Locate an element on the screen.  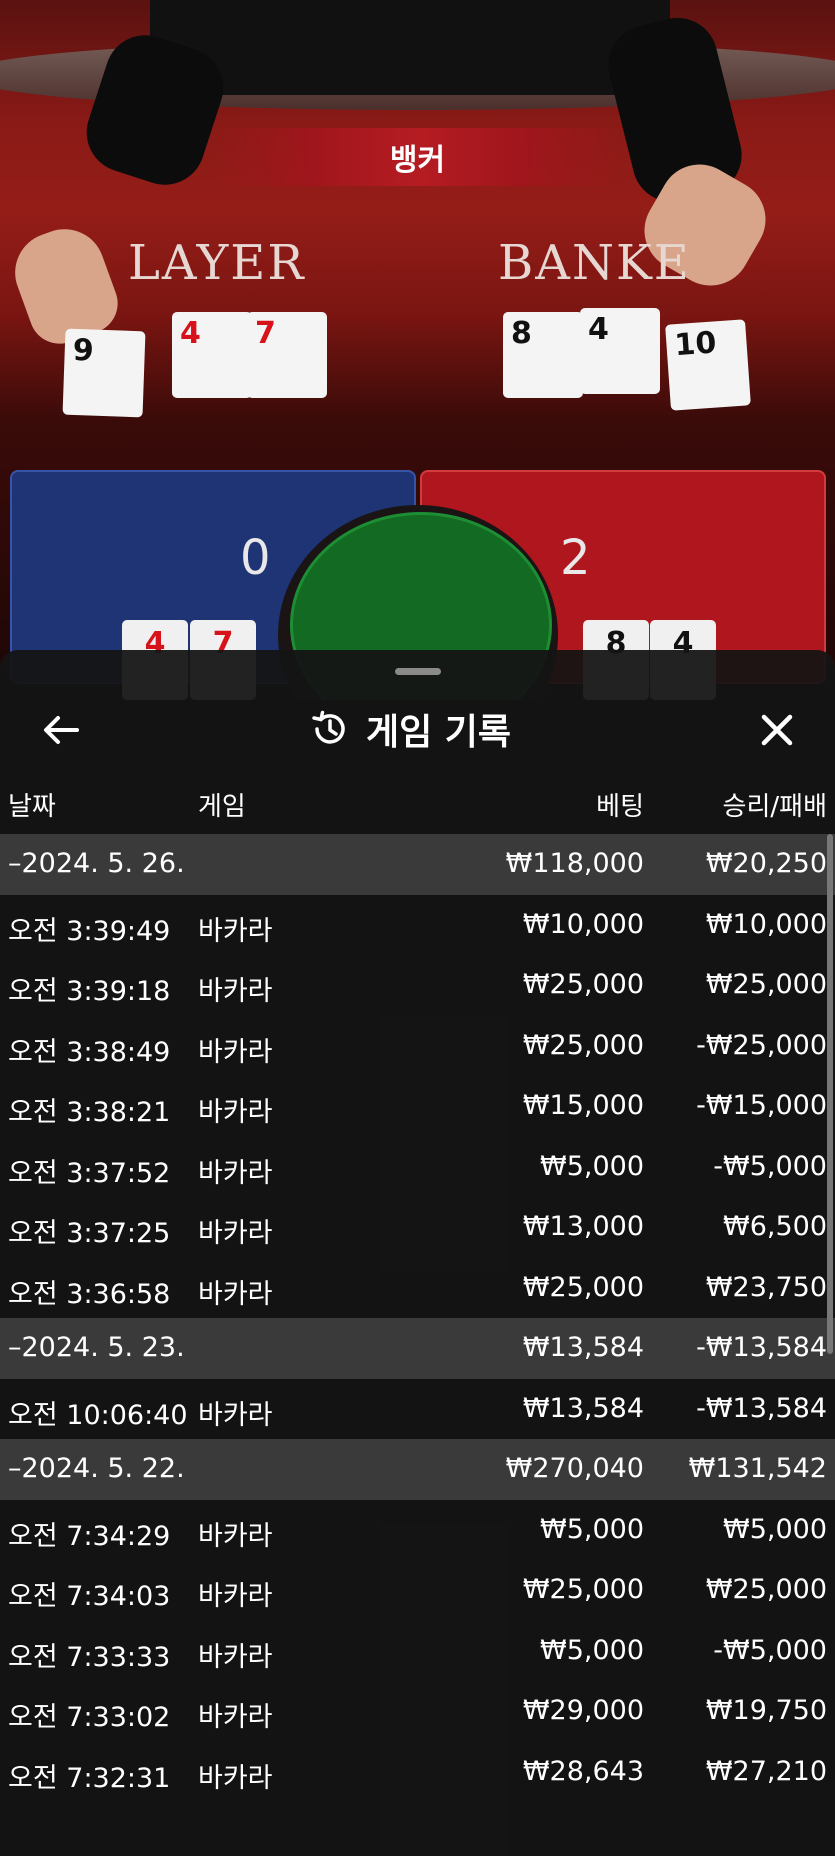
row-result: ₩19,750 is located at coordinates (766, 1710).